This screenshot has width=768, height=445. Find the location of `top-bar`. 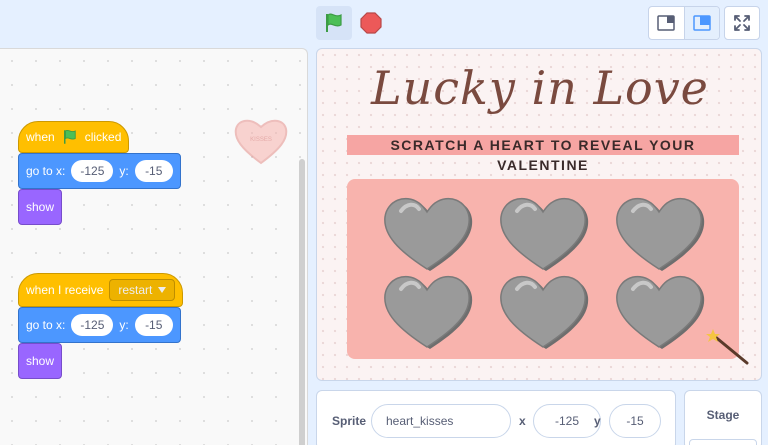

top-bar is located at coordinates (384, 24).